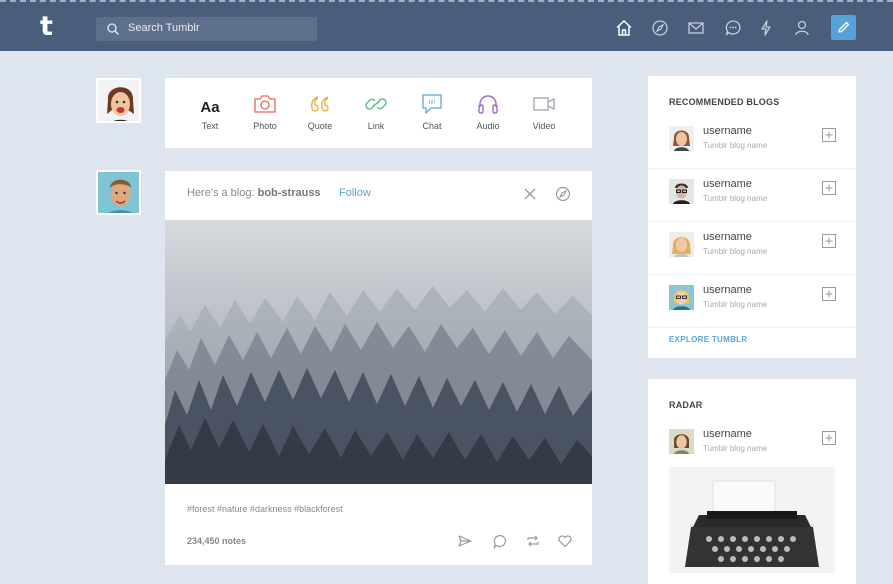 This screenshot has height=584, width=893. Describe the element at coordinates (206, 29) in the screenshot. I see `search-box: Search Tumblr` at that location.